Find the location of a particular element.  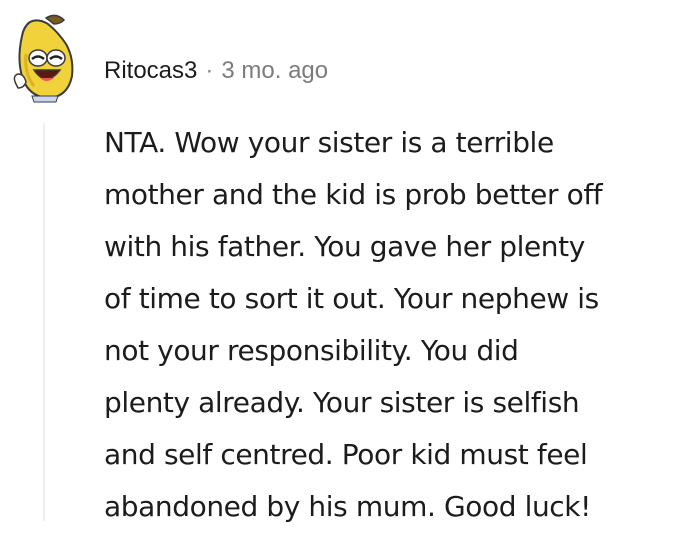

timestamp-link: 3 mo. ago is located at coordinates (274, 71).